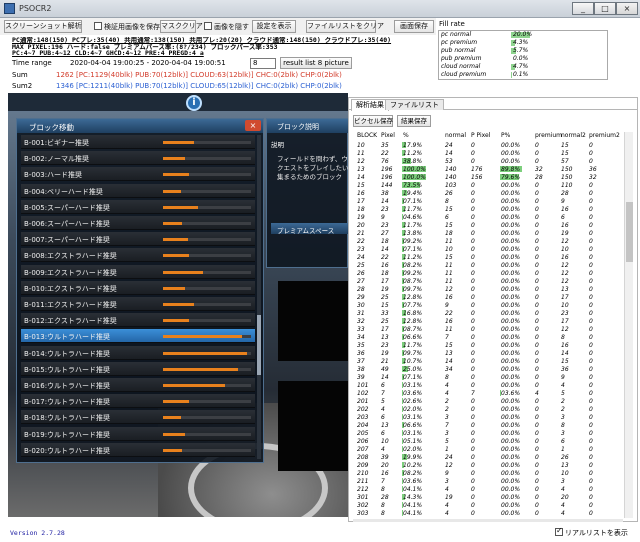 Image resolution: width=640 pixels, height=542 pixels. What do you see at coordinates (263, 63) in the screenshot?
I see `result-count-input: 8` at bounding box center [263, 63].